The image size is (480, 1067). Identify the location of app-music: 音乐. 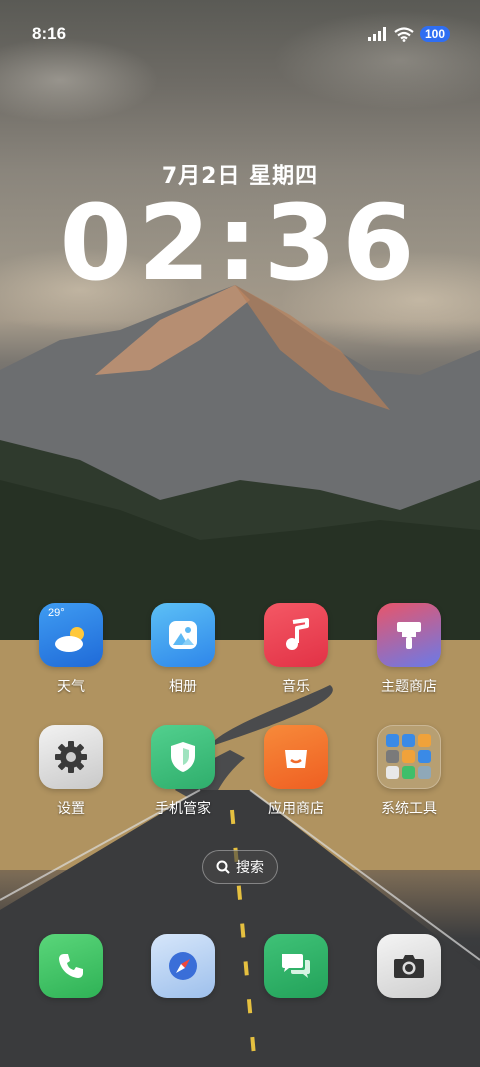
(296, 649).